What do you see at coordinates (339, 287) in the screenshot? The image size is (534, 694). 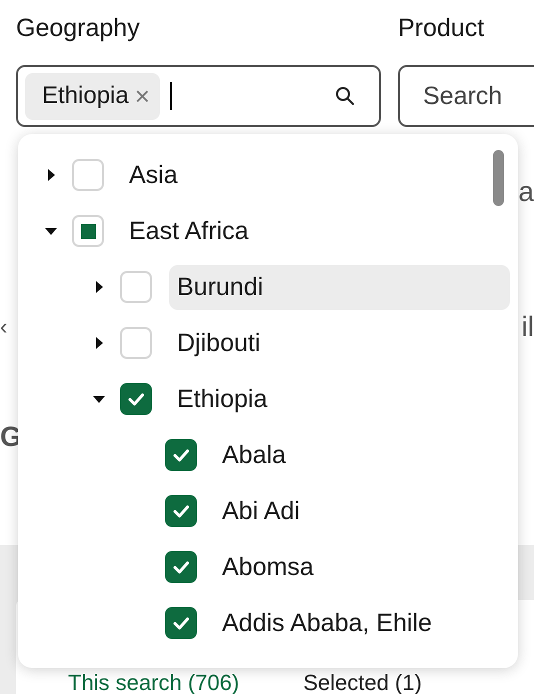 I see `tree-item: Burundi` at bounding box center [339, 287].